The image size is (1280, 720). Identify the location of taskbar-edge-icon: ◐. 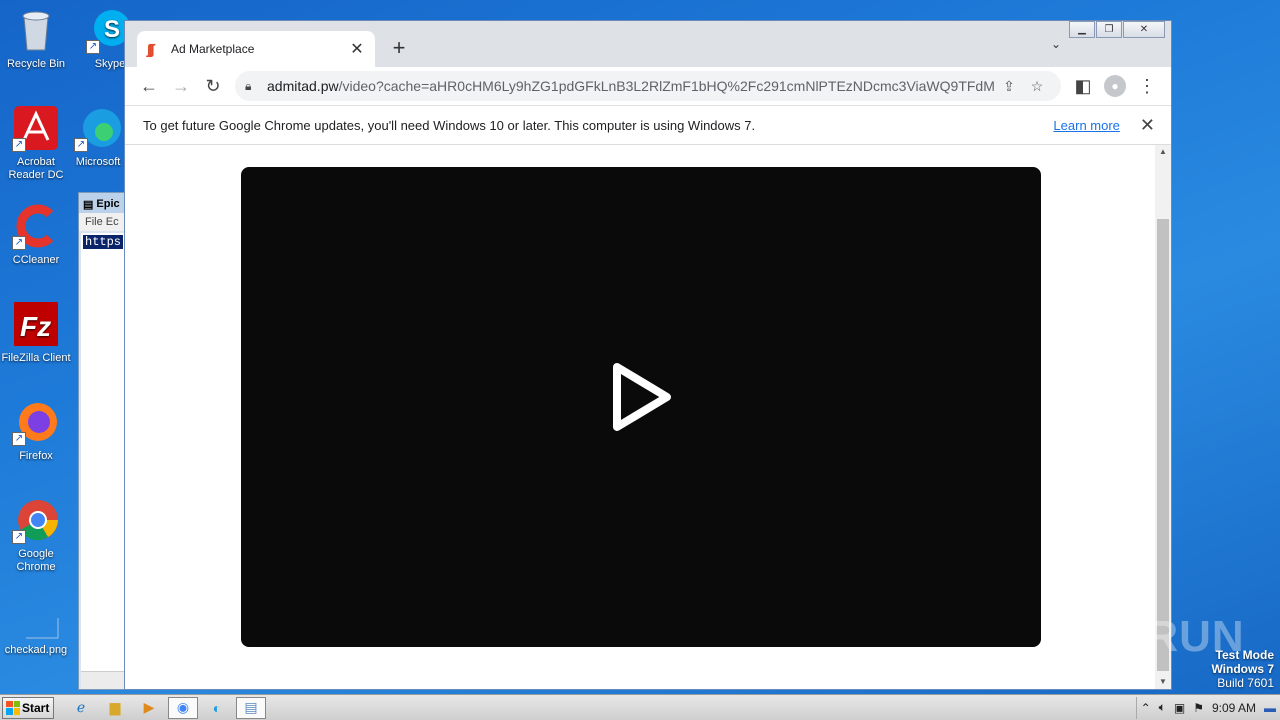
(217, 708).